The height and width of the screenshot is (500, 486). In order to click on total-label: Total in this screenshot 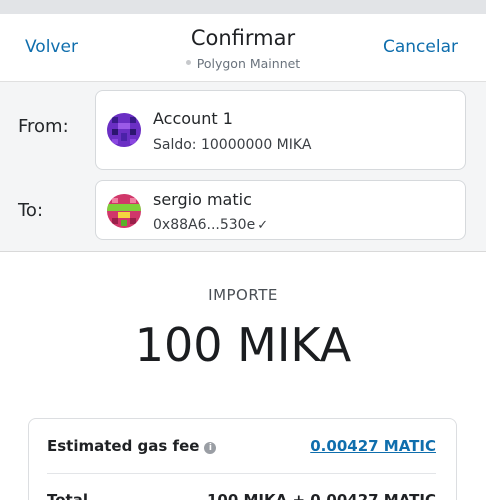, I will do `click(67, 495)`.